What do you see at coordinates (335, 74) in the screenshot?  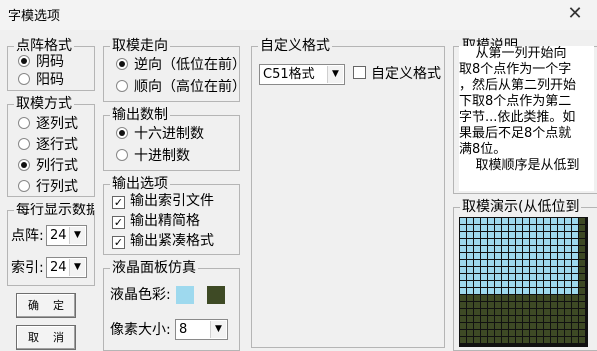 I see `chevron-down-icon: ▼` at bounding box center [335, 74].